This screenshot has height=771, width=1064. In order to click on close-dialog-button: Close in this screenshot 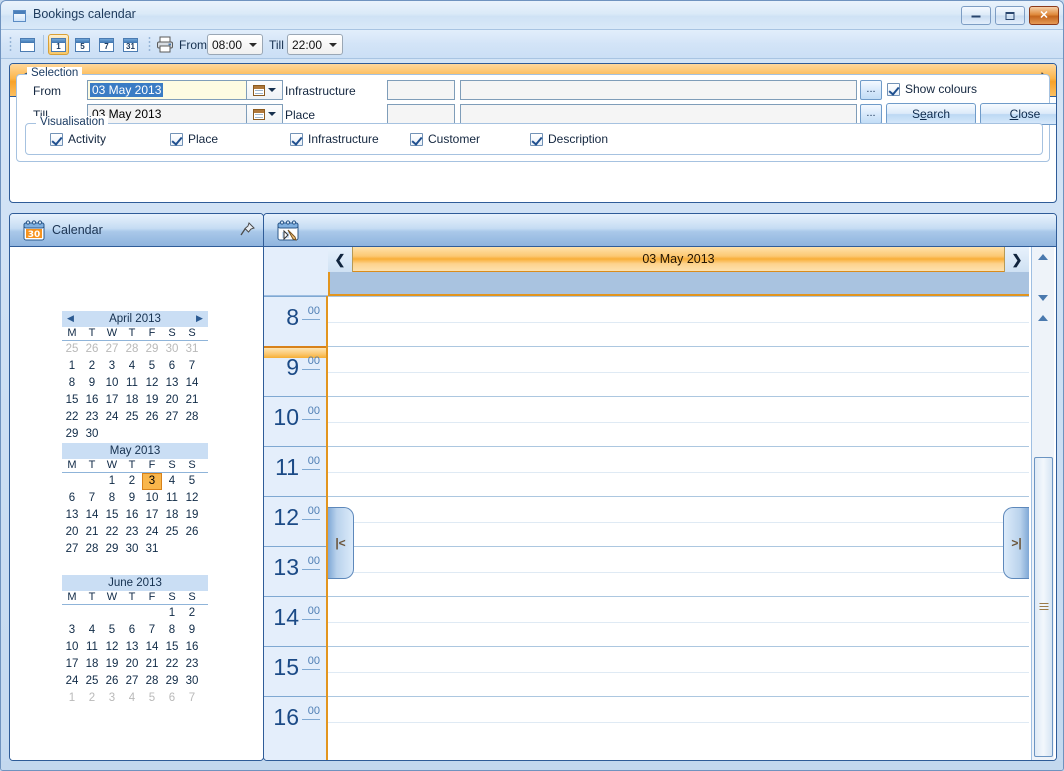, I will do `click(1018, 114)`.